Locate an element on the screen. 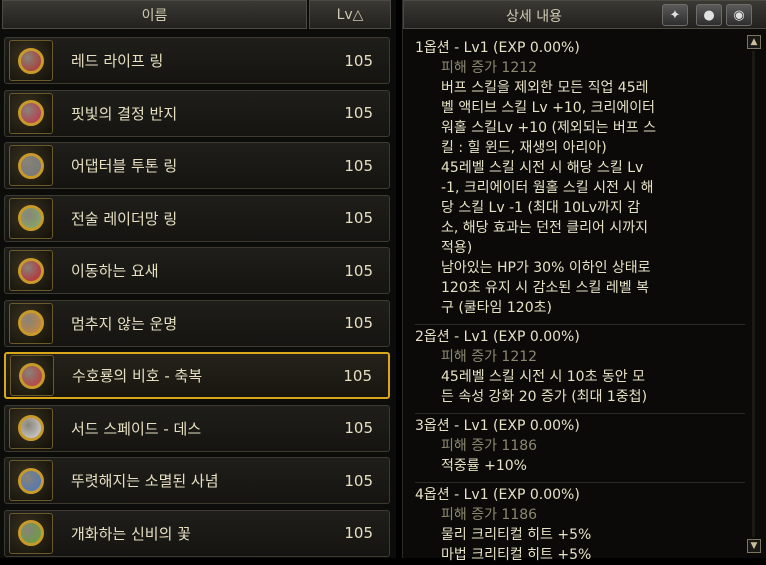 This screenshot has width=766, height=565. unstoppable-fate-icon is located at coordinates (31, 323).